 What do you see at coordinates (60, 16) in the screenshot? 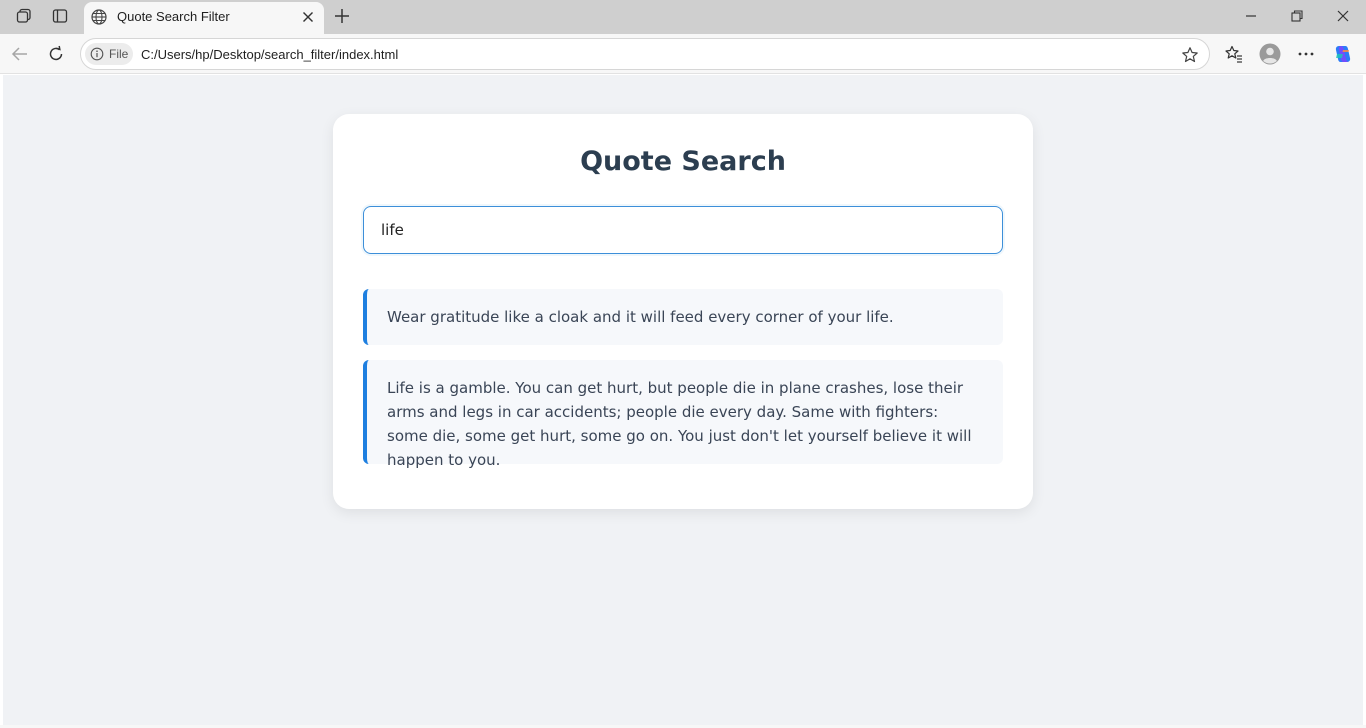
I see `tab-actions-icon` at bounding box center [60, 16].